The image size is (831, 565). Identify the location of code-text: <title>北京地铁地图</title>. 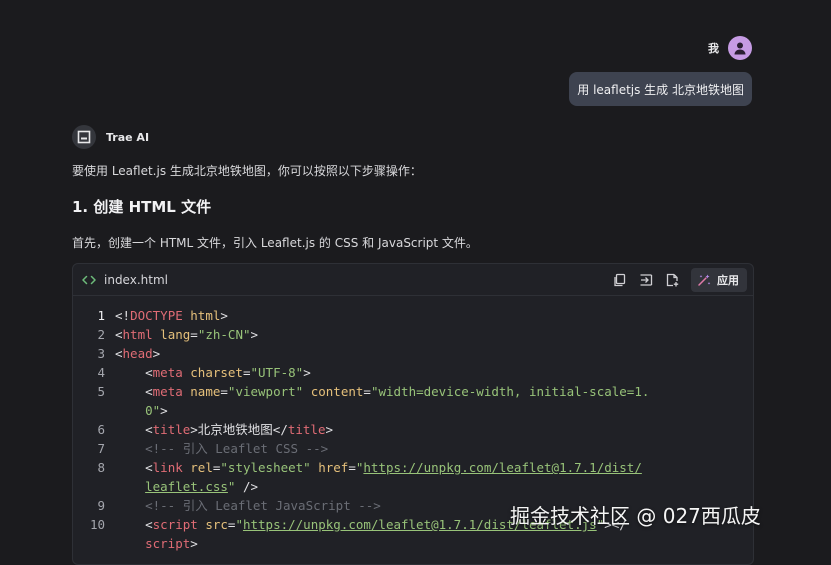
(239, 429).